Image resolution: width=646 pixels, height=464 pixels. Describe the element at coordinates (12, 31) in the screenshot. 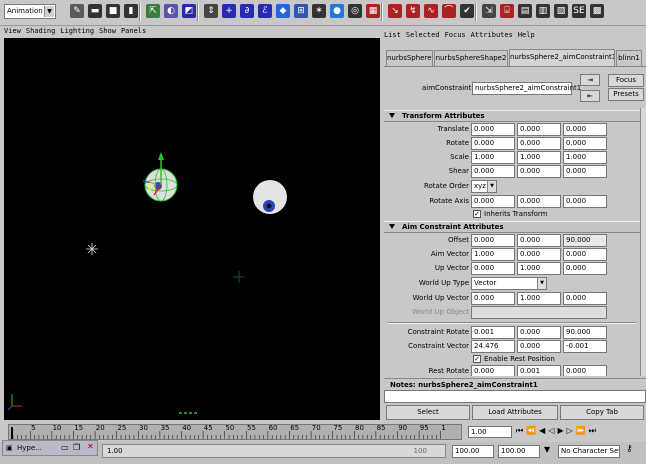

I see `viewport-menu-view: View` at that location.